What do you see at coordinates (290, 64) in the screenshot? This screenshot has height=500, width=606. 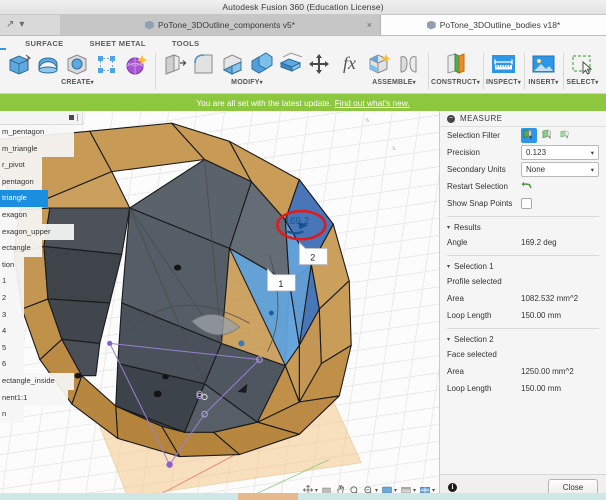 I see `offset-face-icon` at bounding box center [290, 64].